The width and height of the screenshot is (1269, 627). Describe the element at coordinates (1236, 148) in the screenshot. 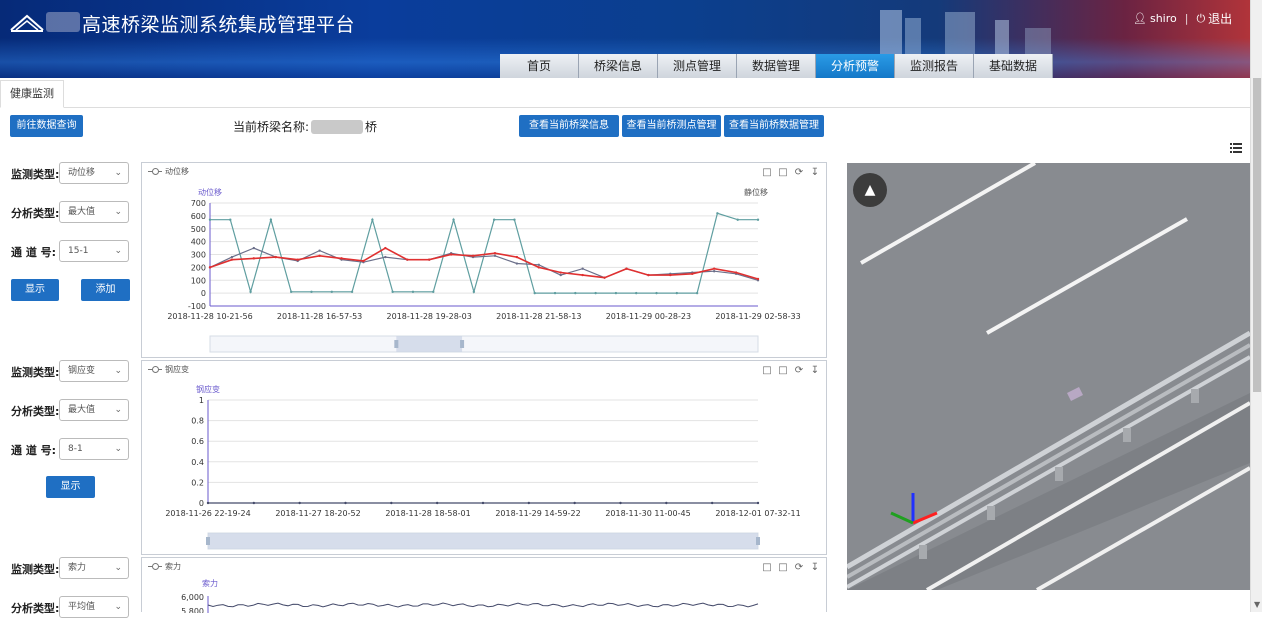

I see `list-icon` at that location.